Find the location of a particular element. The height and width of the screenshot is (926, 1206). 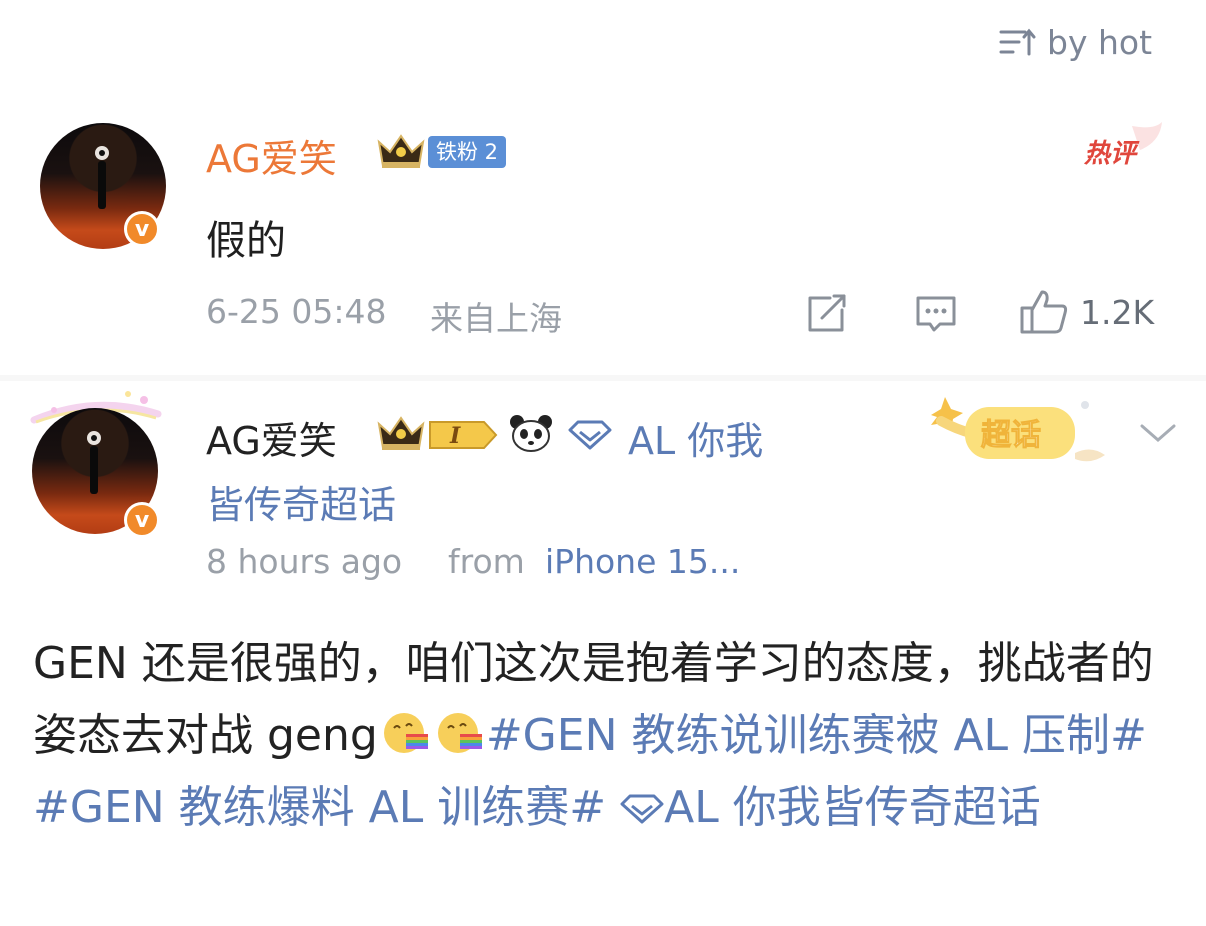

sort-icon is located at coordinates (1017, 42).